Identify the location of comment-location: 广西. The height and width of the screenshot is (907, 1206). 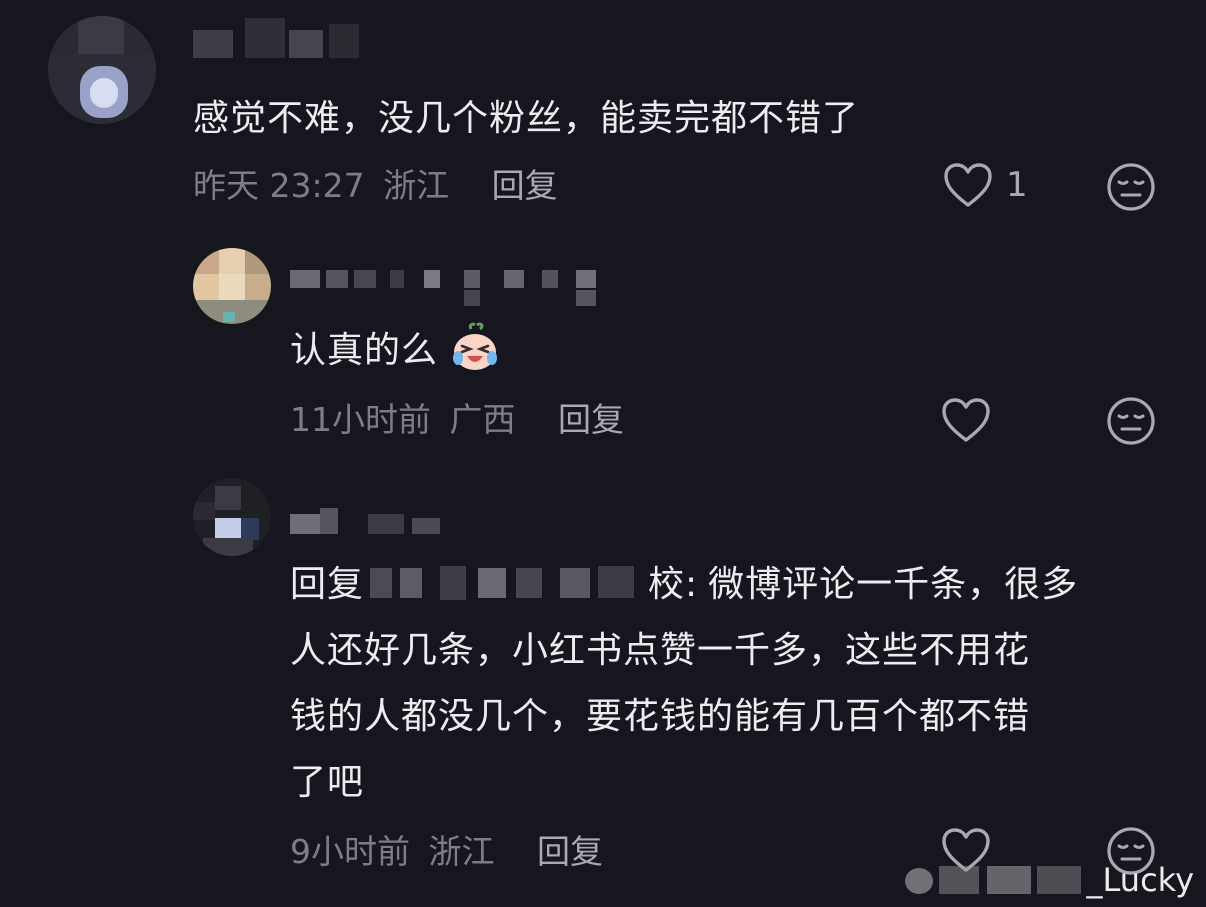
(482, 419).